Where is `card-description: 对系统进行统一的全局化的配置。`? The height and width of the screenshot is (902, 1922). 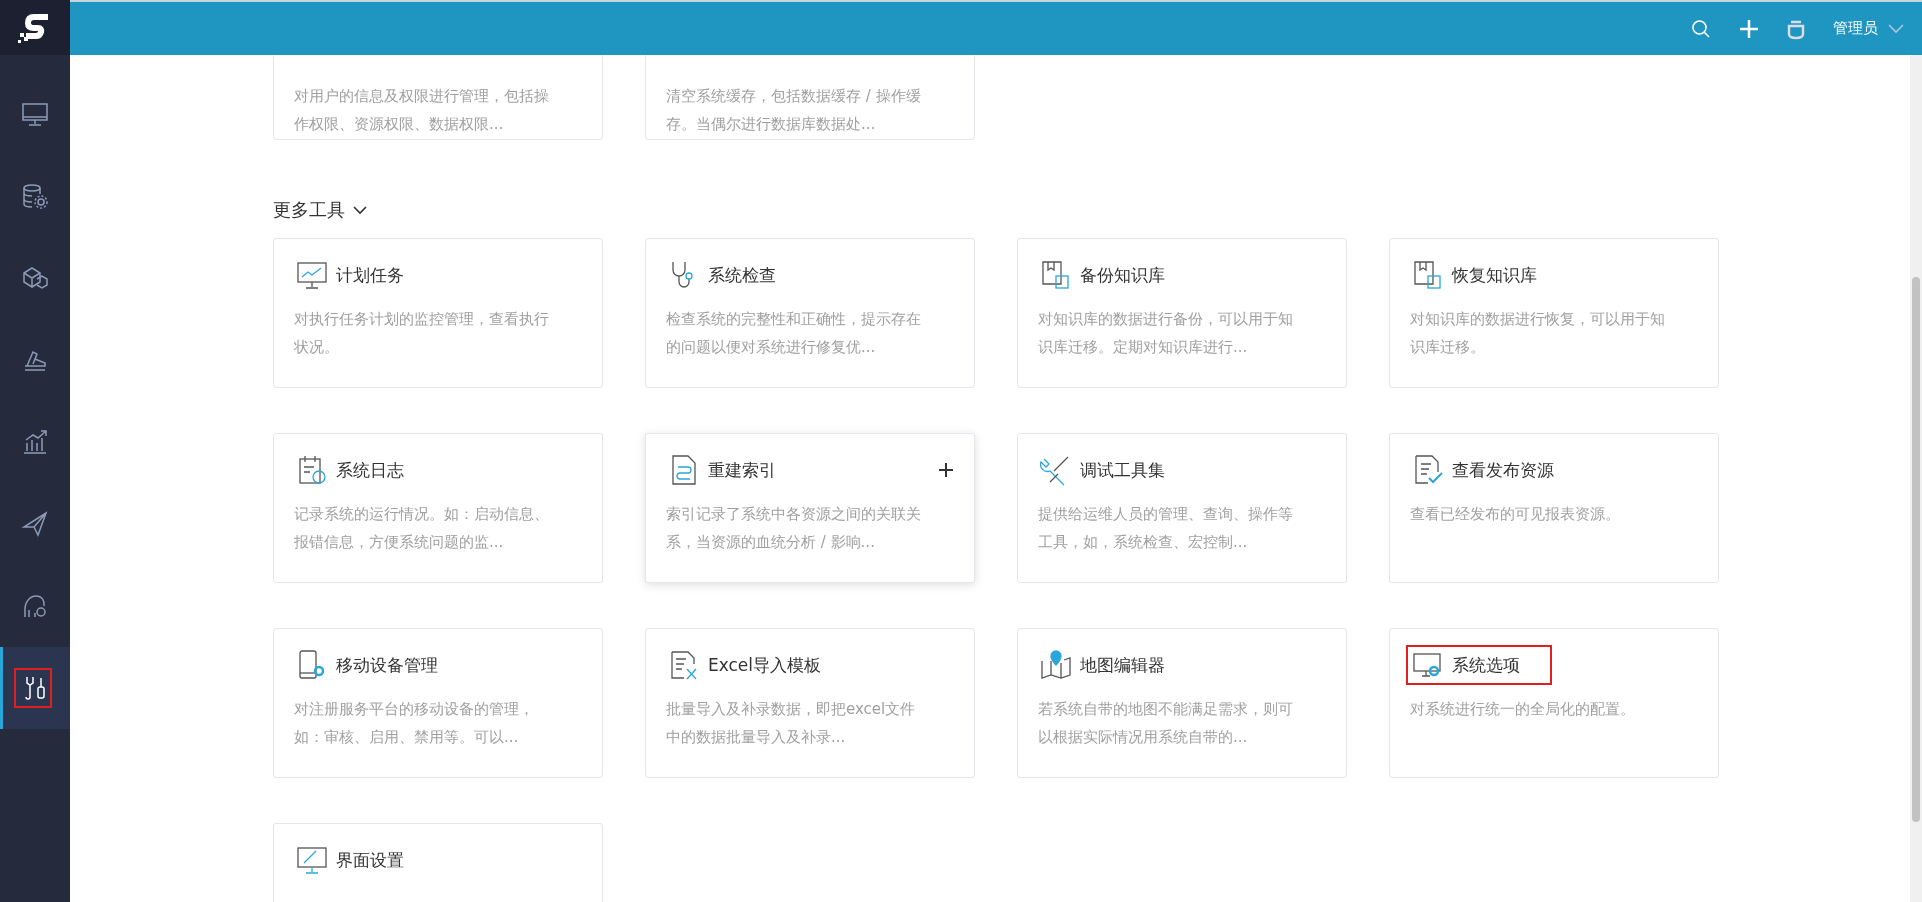 card-description: 对系统进行统一的全局化的配置。 is located at coordinates (1523, 709).